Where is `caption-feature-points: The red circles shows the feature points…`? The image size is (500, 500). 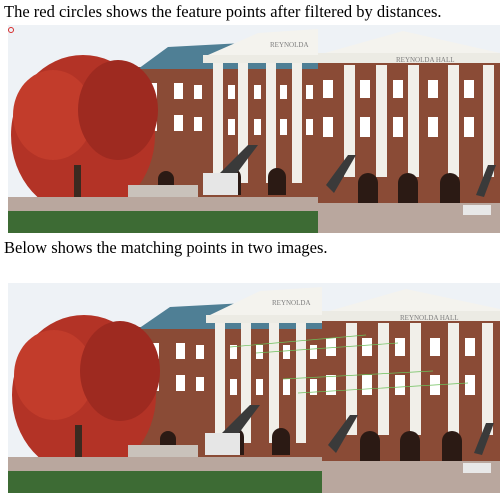
caption-feature-points: The red circles shows the feature points… is located at coordinates (223, 11).